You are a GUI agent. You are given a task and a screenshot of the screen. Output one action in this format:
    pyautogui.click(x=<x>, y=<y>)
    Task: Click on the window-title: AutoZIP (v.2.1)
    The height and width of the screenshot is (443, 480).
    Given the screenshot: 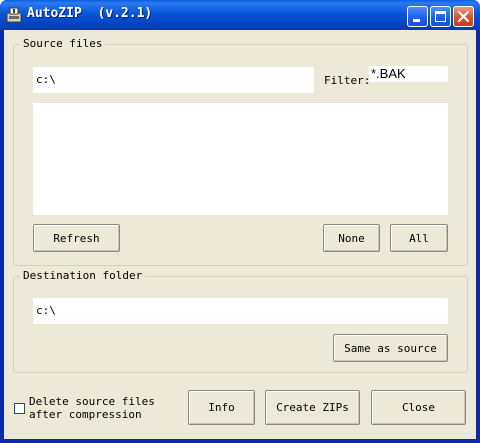 What is the action you would take?
    pyautogui.click(x=90, y=13)
    